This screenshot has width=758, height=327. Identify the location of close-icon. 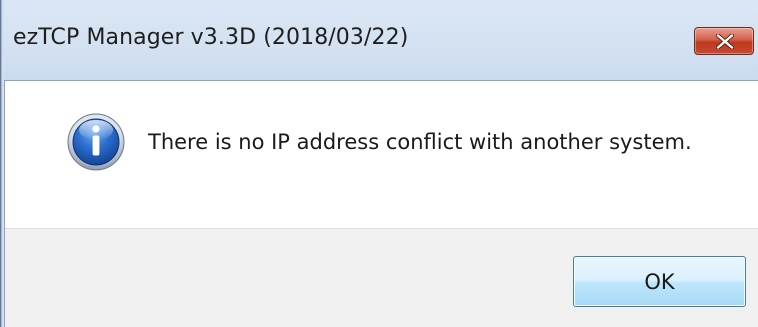
(725, 41).